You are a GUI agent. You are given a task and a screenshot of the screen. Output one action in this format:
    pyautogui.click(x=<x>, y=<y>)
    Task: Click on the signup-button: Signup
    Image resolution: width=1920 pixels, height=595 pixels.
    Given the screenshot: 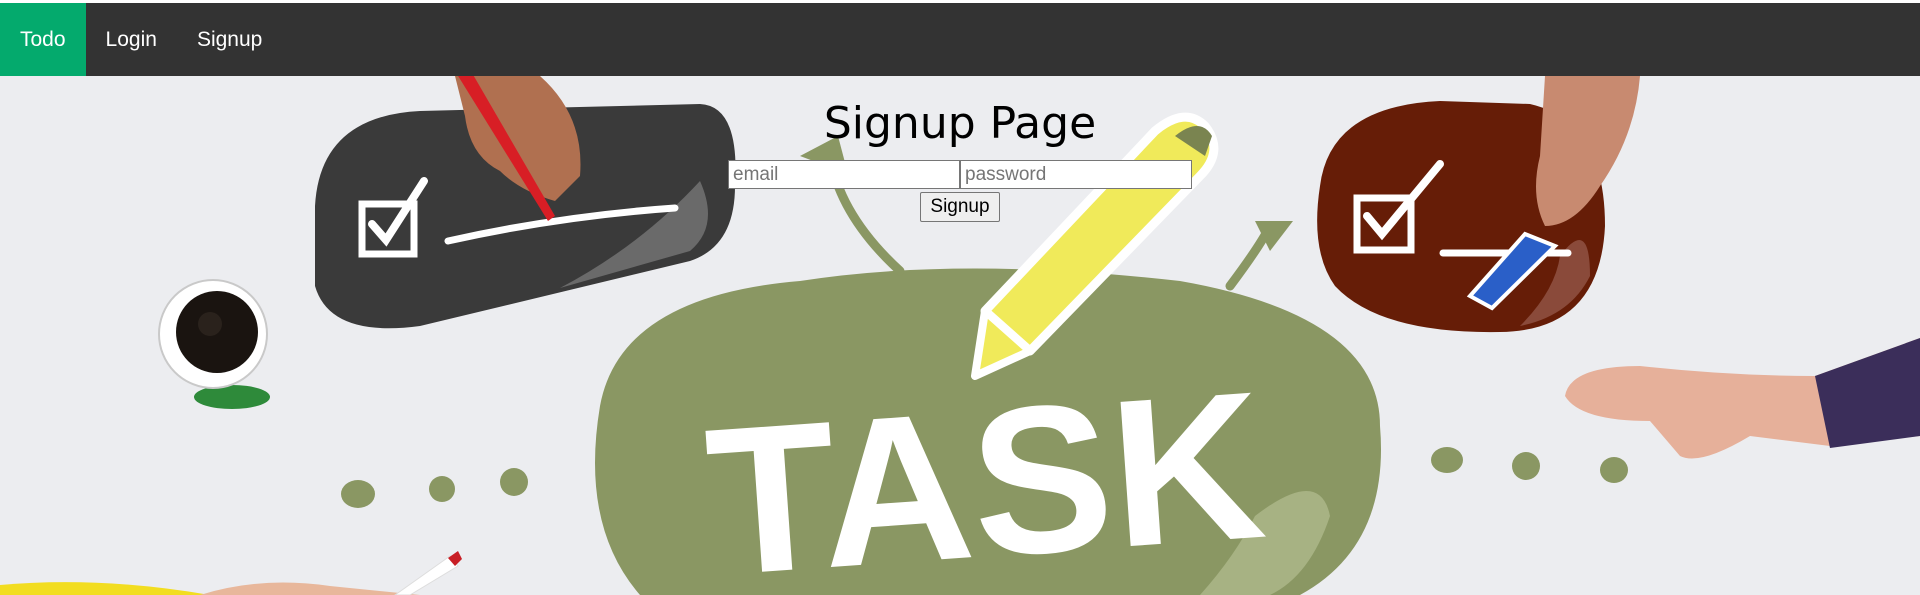 What is the action you would take?
    pyautogui.click(x=960, y=207)
    